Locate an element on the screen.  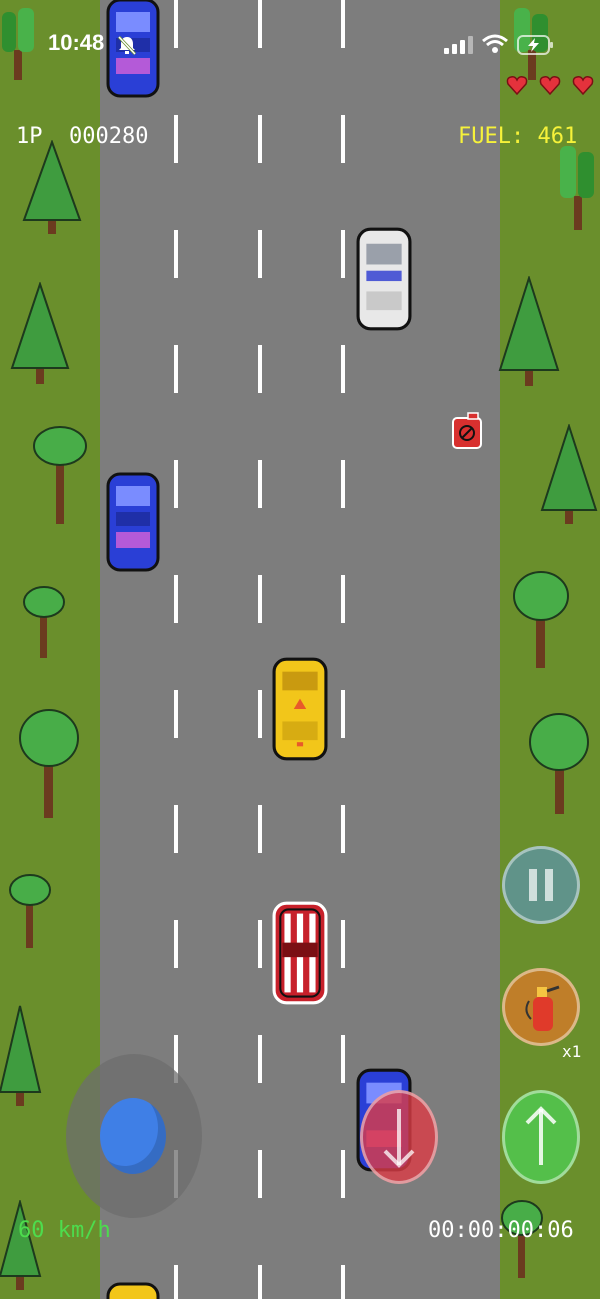
arrow-up-icon is located at coordinates (541, 1135).